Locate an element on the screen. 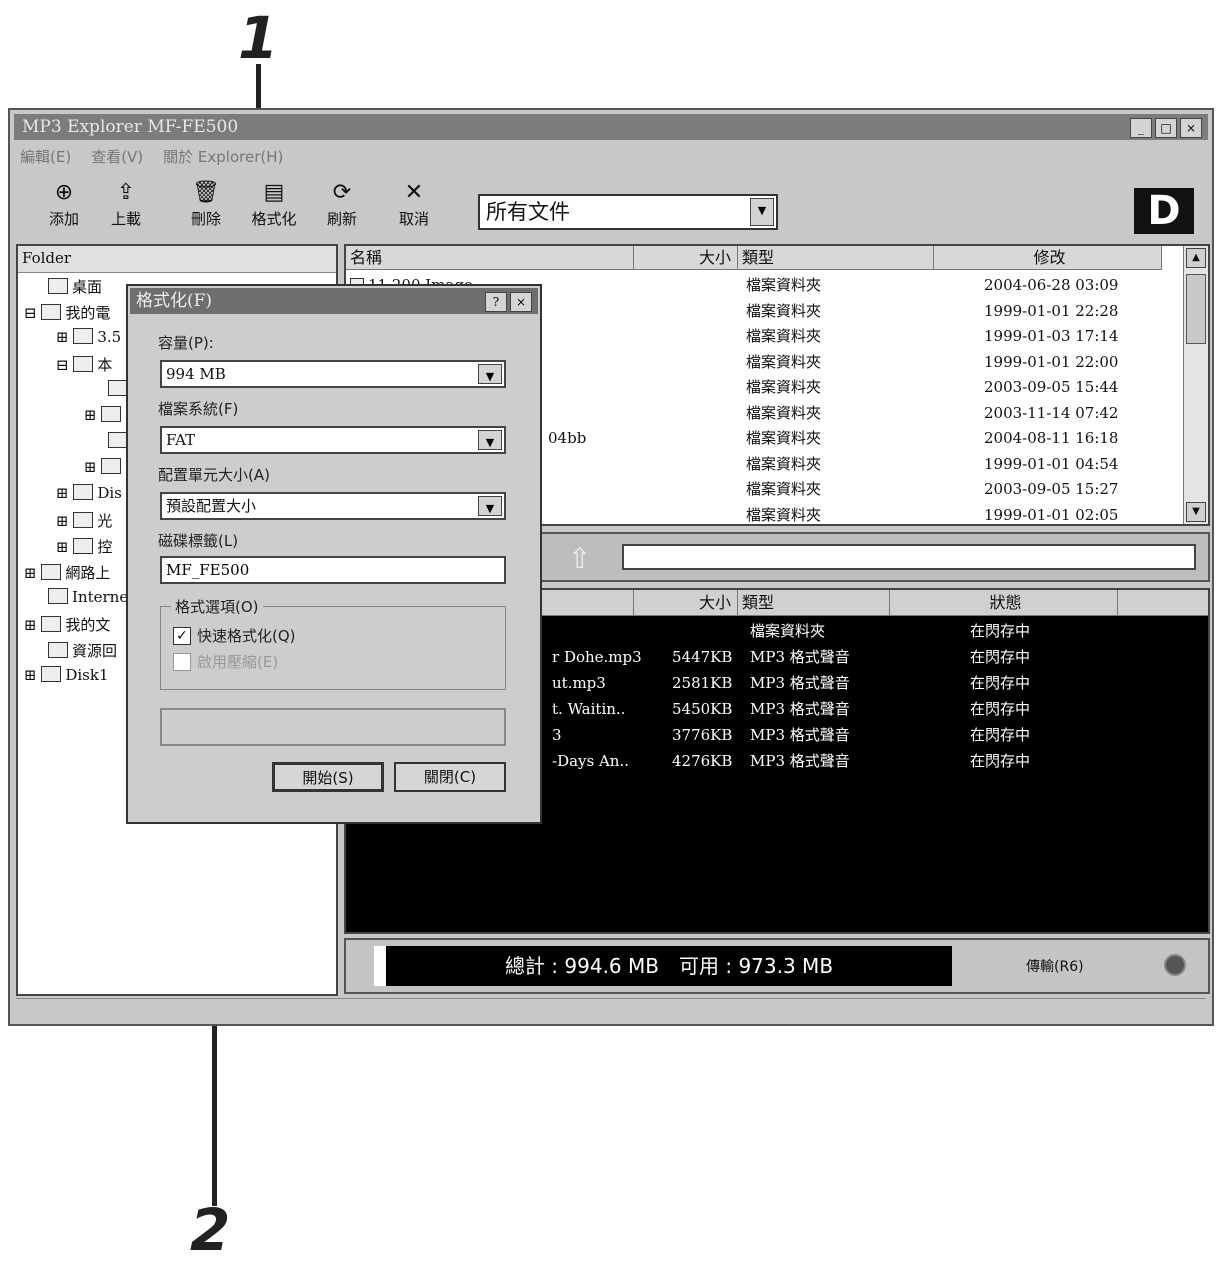 This screenshot has width=1218, height=1268. upload-button: ⇪ 上載 is located at coordinates (126, 204).